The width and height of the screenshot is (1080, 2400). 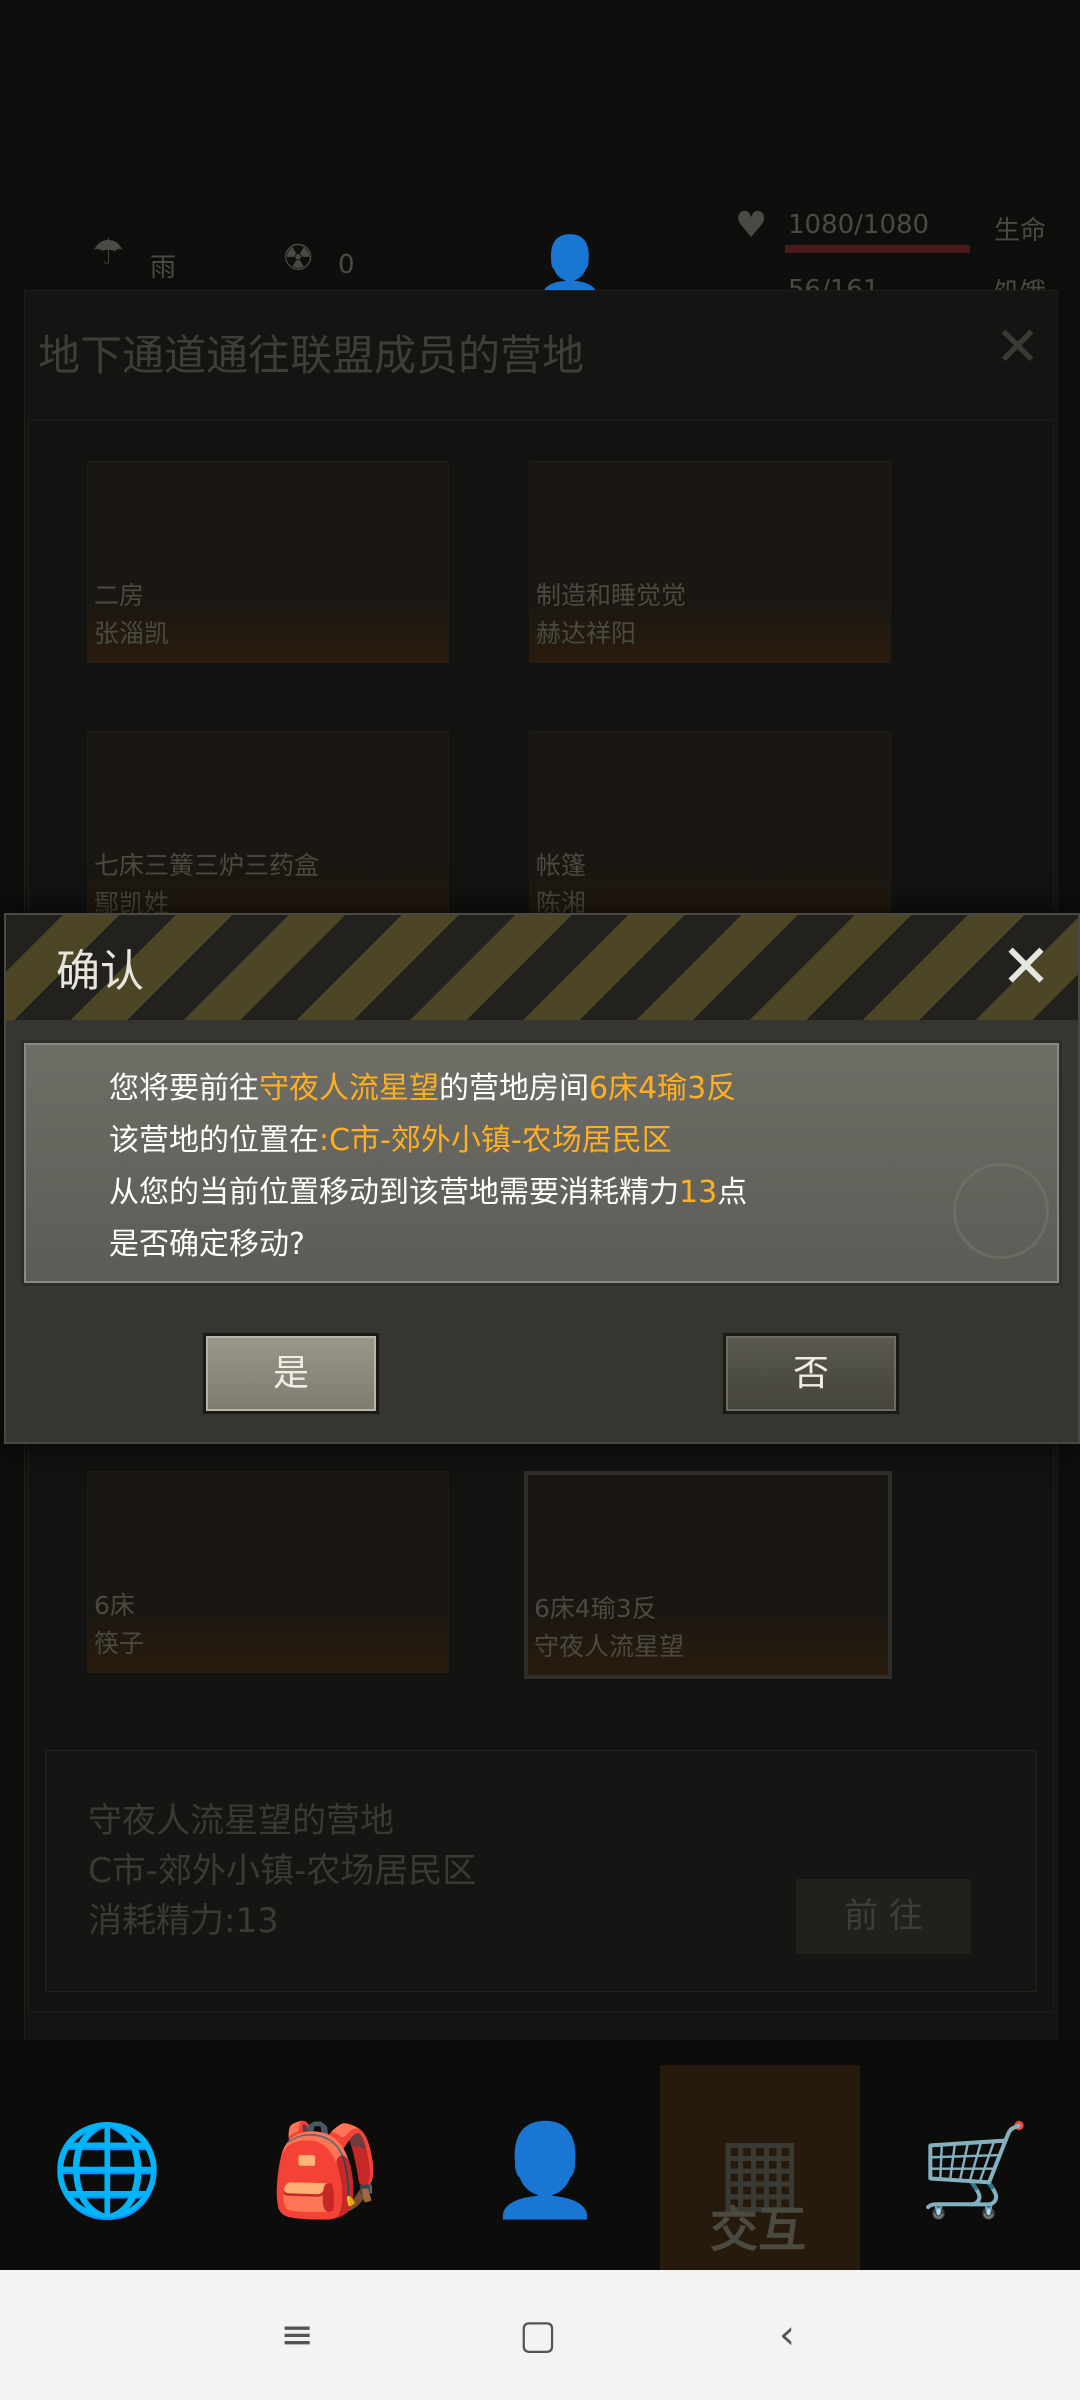 What do you see at coordinates (545, 2170) in the screenshot?
I see `skills-head-icon: 👤` at bounding box center [545, 2170].